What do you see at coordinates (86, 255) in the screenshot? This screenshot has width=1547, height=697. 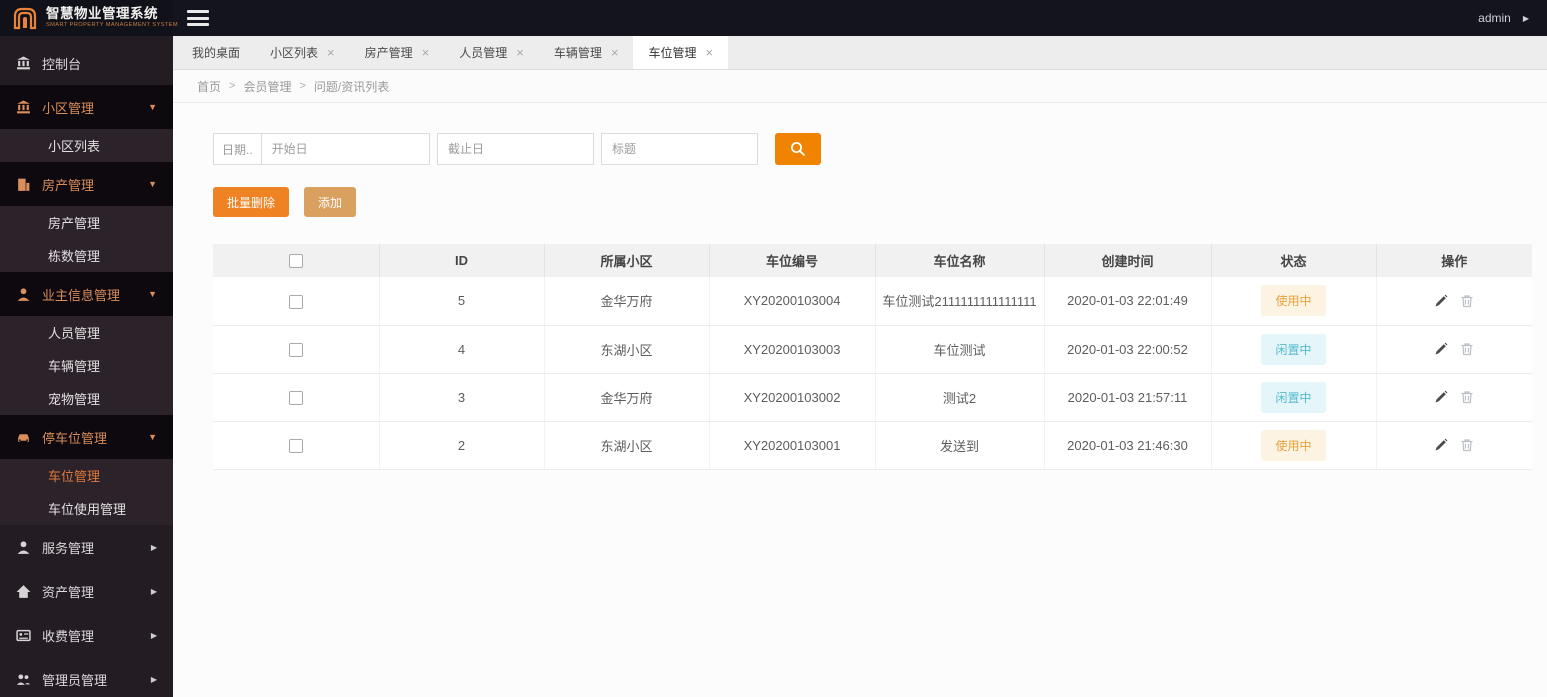 I see `sidebar-item-building-count: 栋数管理` at bounding box center [86, 255].